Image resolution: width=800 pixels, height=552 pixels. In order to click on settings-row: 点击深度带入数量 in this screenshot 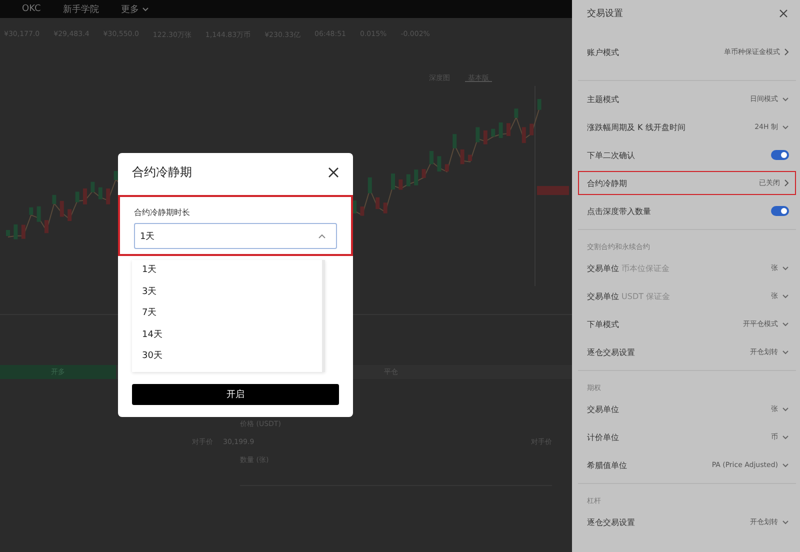, I will do `click(687, 211)`.